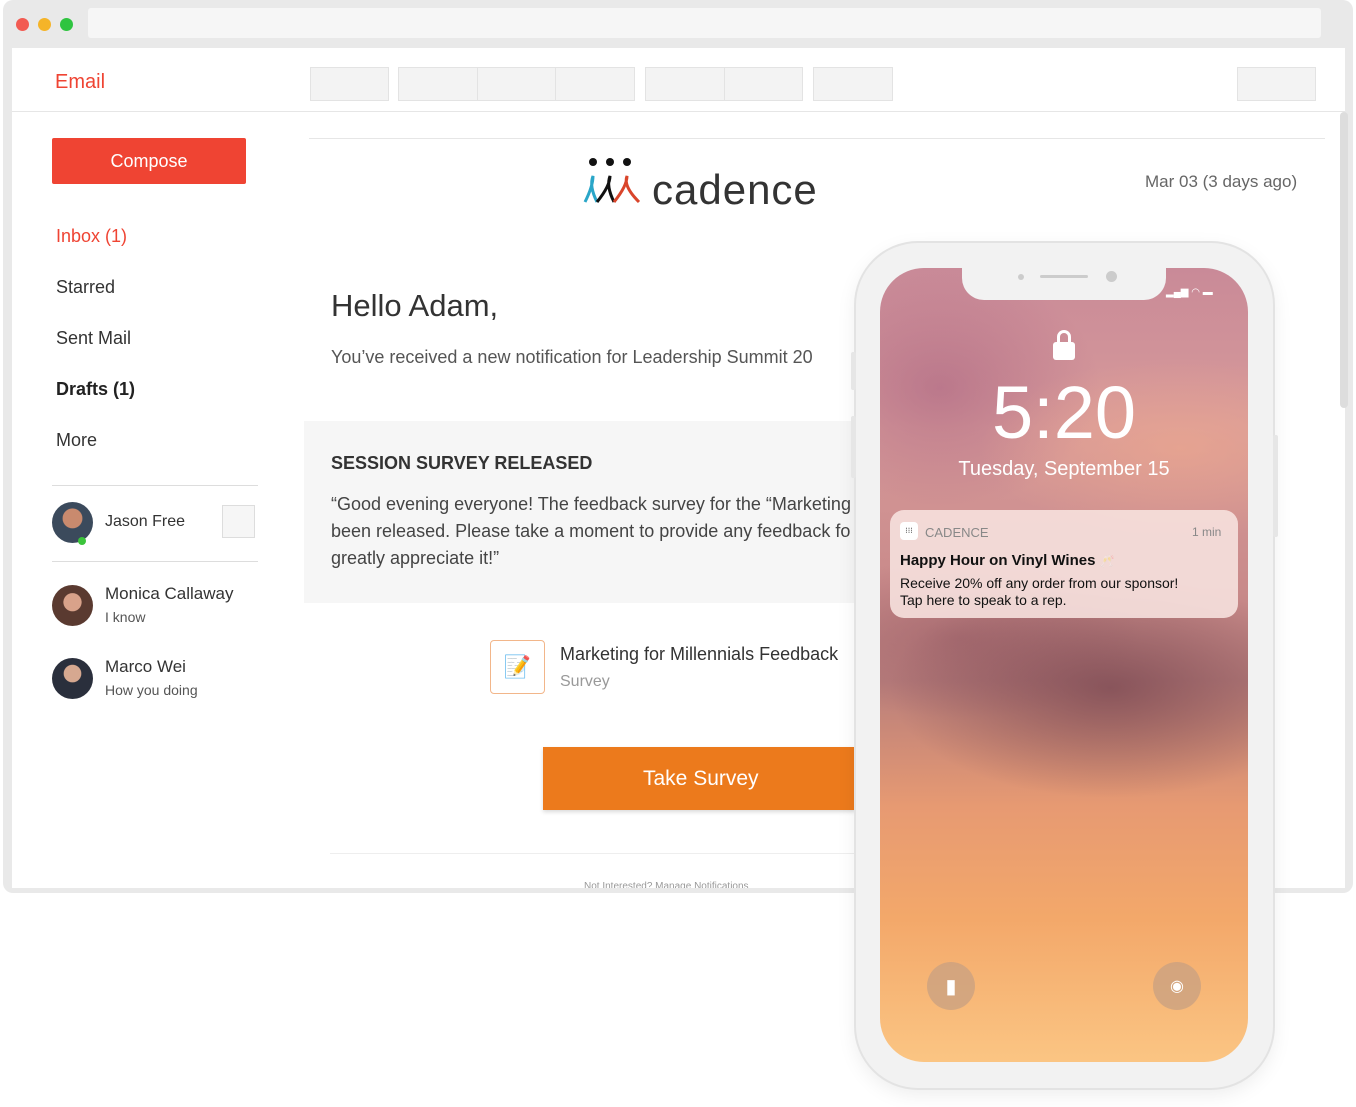 This screenshot has height=1107, width=1356. Describe the element at coordinates (1064, 469) in the screenshot. I see `lock-date: Tuesday, September 15` at that location.